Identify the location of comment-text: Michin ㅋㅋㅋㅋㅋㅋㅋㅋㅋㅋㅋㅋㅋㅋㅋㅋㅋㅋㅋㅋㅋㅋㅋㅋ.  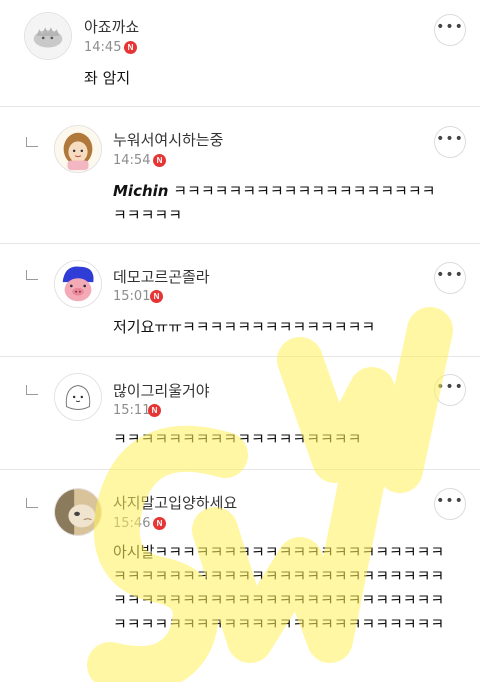
(281, 203).